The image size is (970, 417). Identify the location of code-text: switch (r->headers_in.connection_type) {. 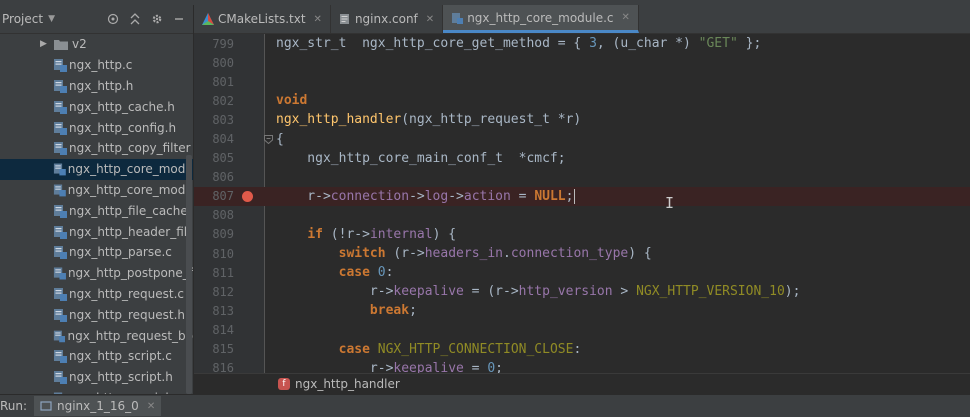
(495, 254).